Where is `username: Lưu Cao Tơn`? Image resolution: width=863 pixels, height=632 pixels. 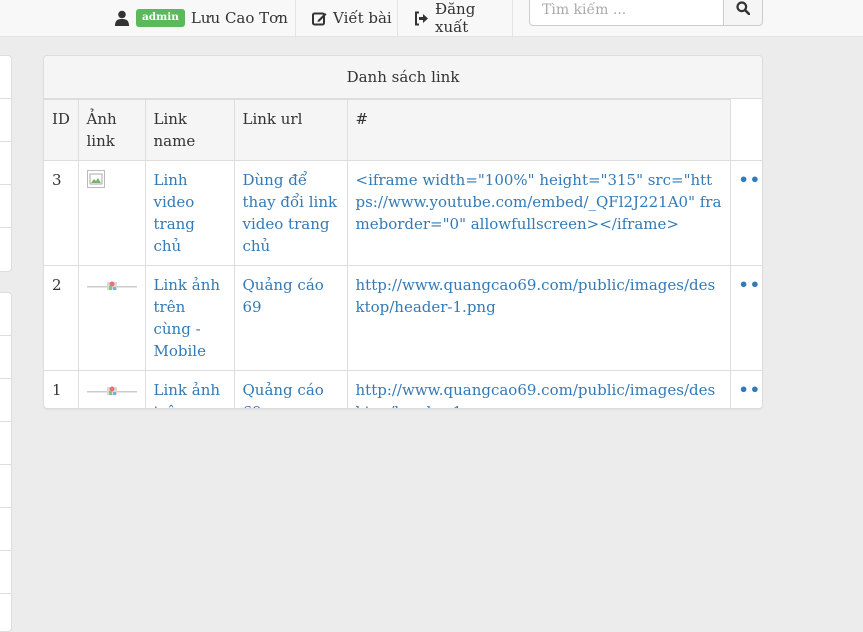
username: Lưu Cao Tơn is located at coordinates (239, 18).